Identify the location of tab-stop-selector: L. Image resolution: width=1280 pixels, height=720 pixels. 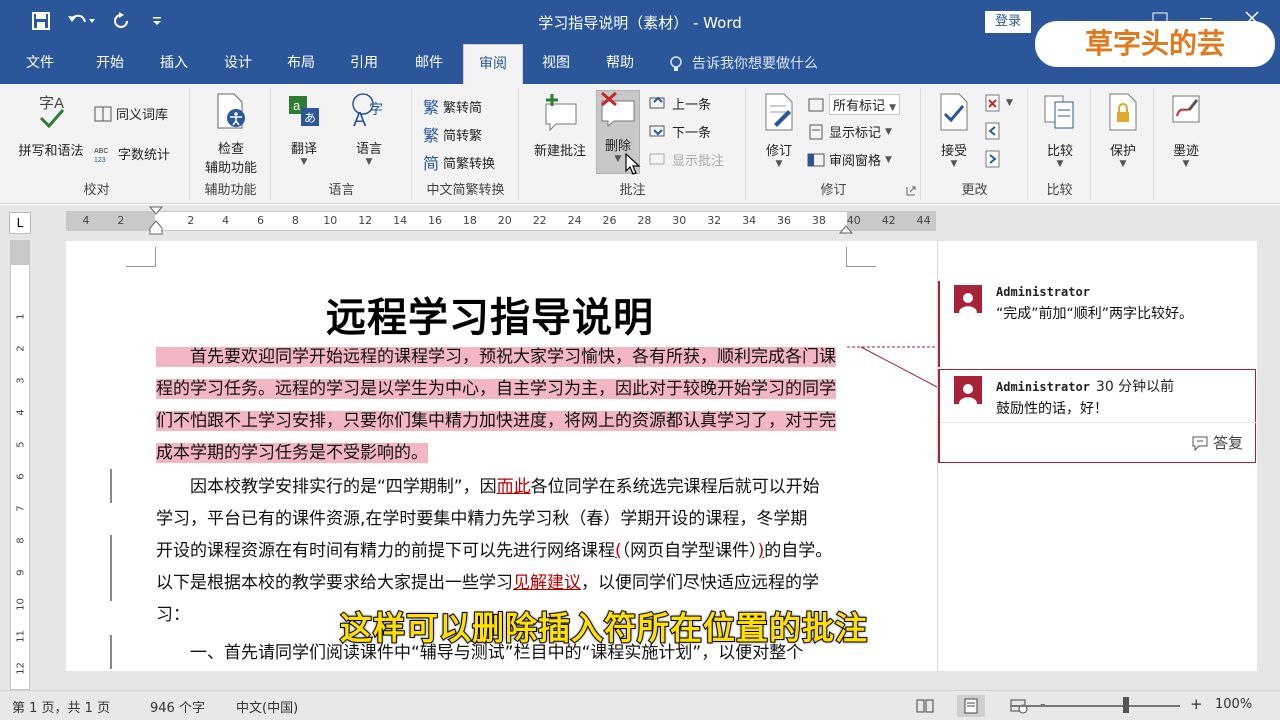
(20, 223).